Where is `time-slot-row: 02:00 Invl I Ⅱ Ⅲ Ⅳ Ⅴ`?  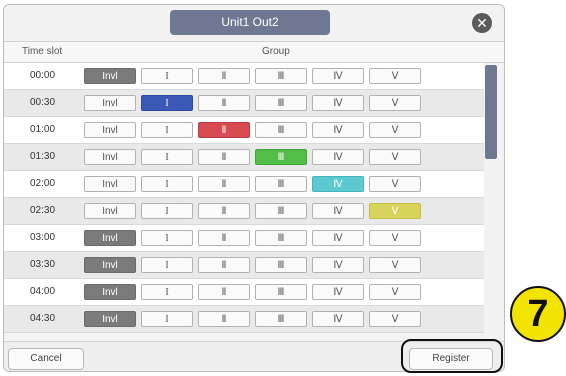
time-slot-row: 02:00 Invl I Ⅱ Ⅲ Ⅳ Ⅴ is located at coordinates (244, 184).